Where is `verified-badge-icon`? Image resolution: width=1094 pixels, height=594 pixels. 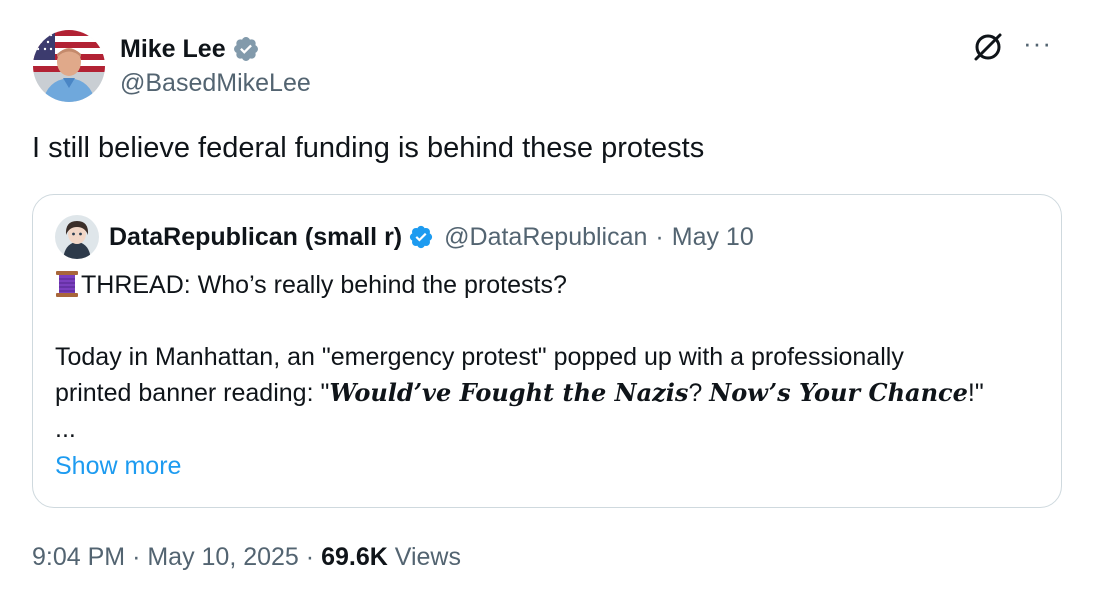
verified-badge-icon is located at coordinates (246, 49).